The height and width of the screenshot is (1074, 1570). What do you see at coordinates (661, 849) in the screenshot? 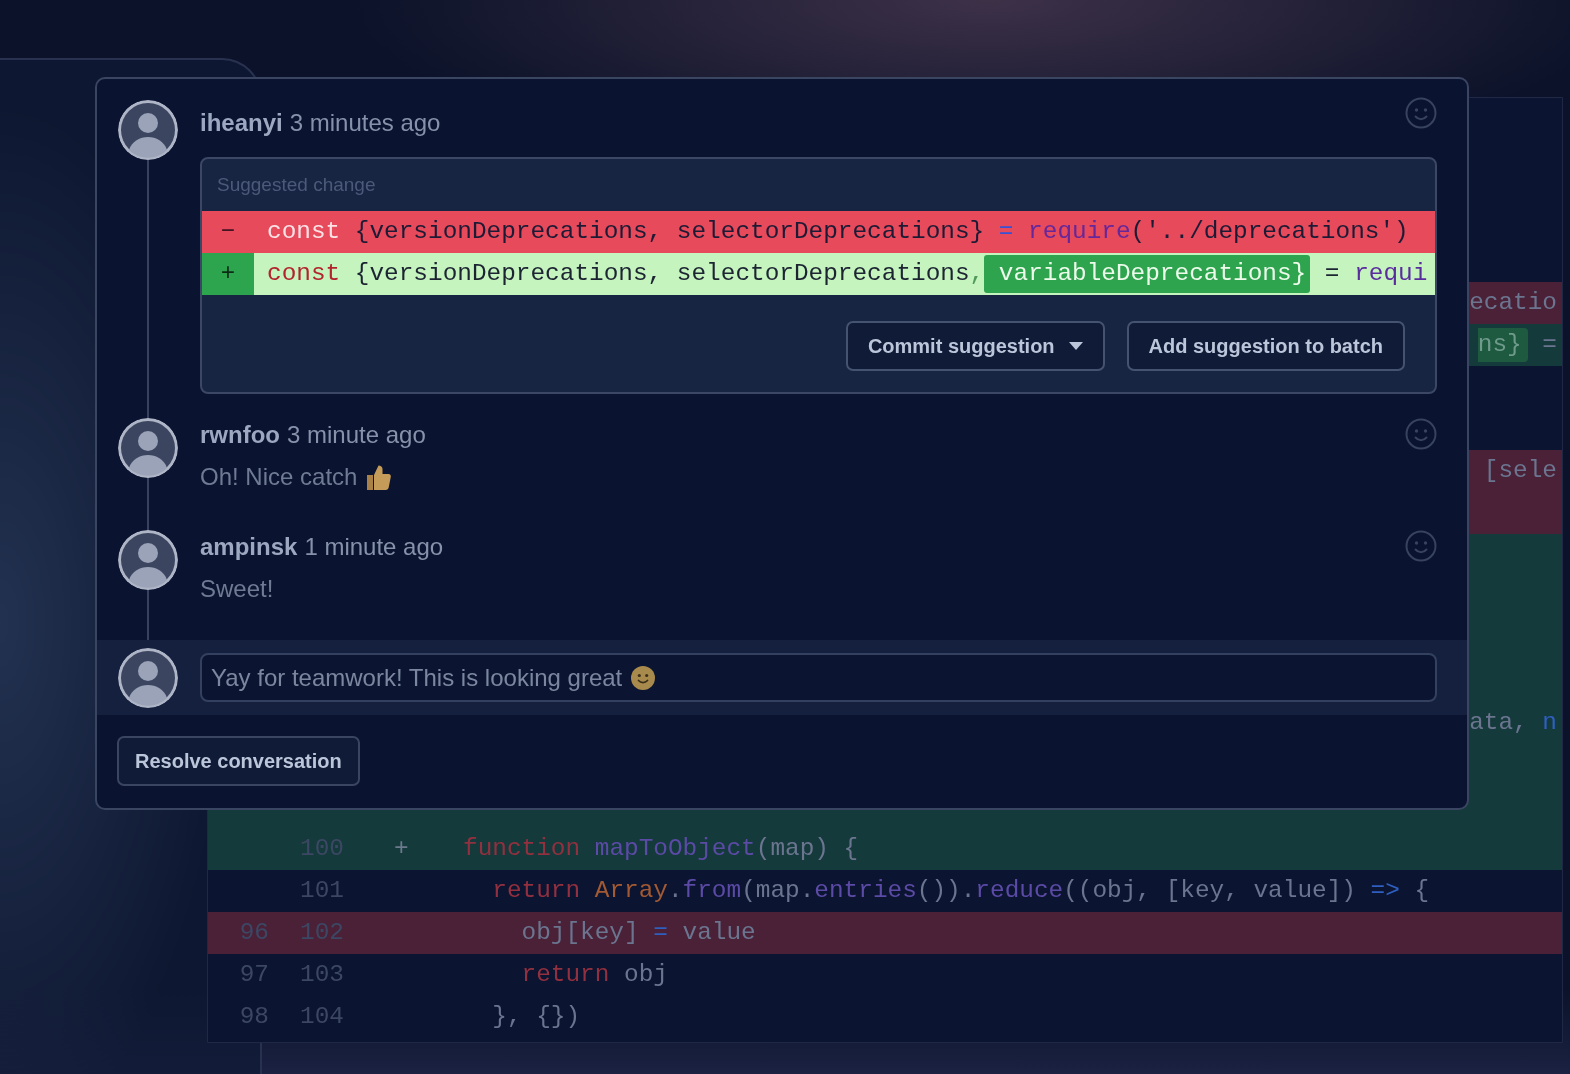
I see `code-line: function mapToObject(map) {` at bounding box center [661, 849].